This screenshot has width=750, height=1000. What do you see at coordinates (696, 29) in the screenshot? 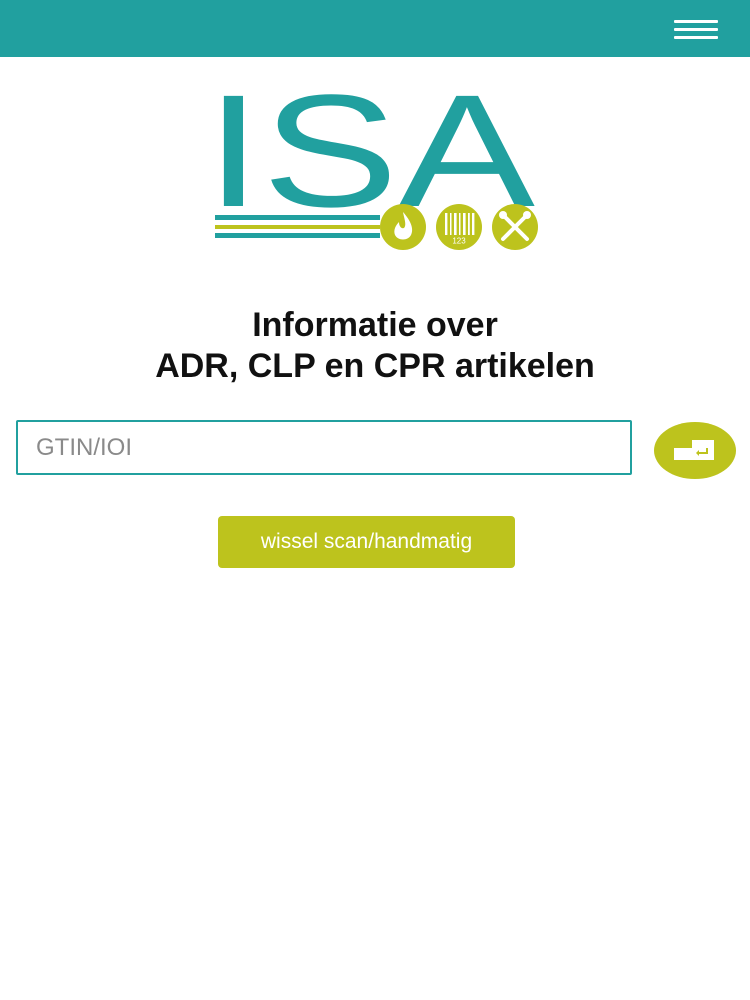
I see `hamburger-menu-icon` at bounding box center [696, 29].